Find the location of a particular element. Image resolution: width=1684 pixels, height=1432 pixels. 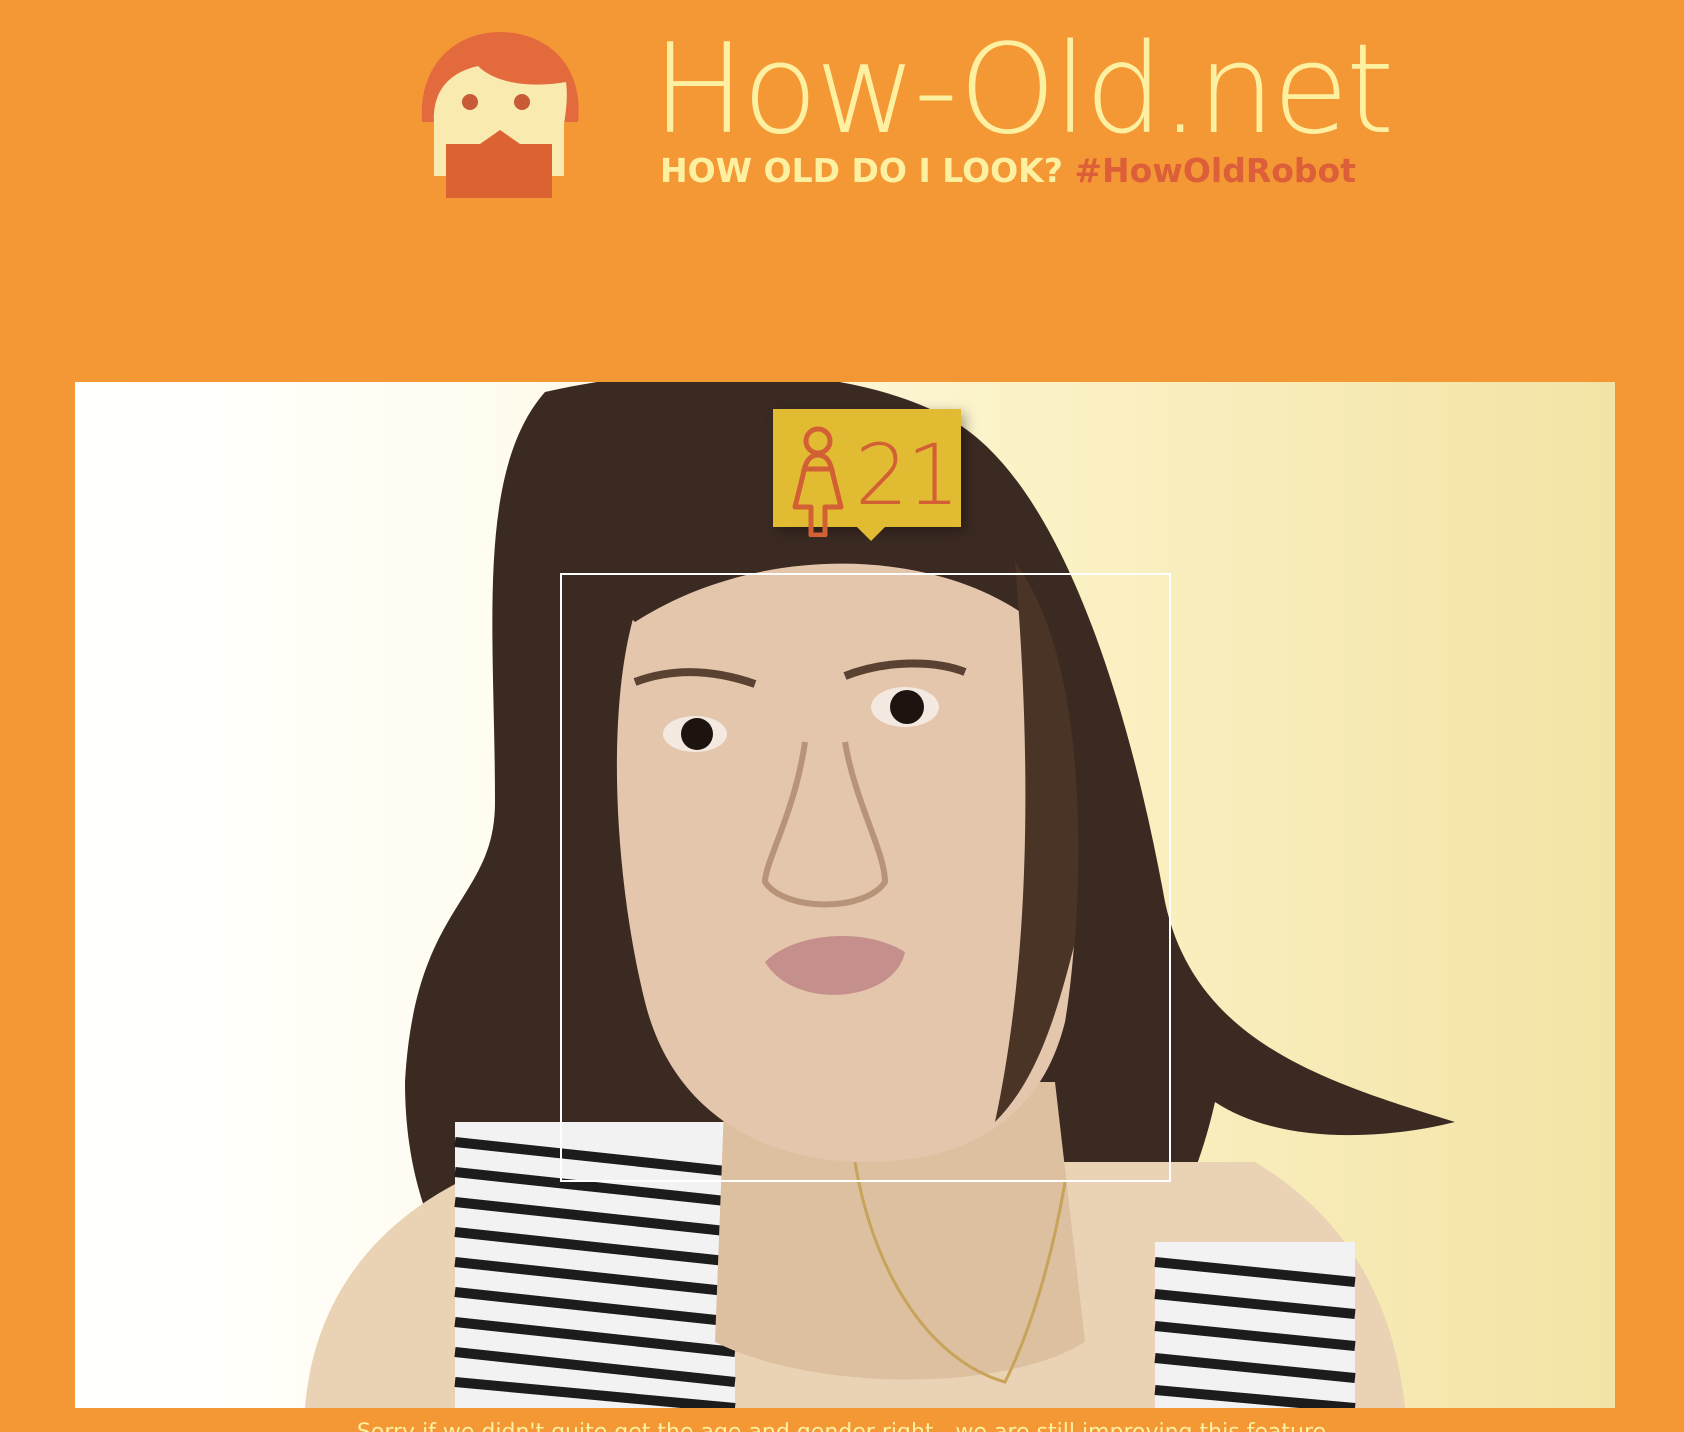

female-icon is located at coordinates (818, 481).